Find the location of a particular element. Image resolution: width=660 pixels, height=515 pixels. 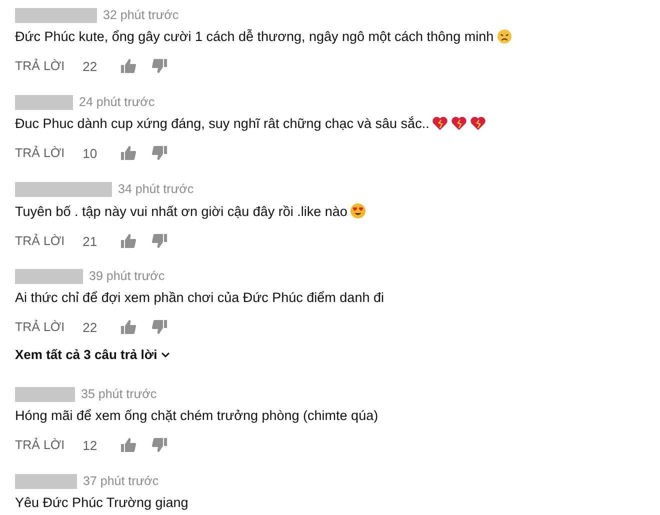

comment-time: 34 phút trước is located at coordinates (156, 189).